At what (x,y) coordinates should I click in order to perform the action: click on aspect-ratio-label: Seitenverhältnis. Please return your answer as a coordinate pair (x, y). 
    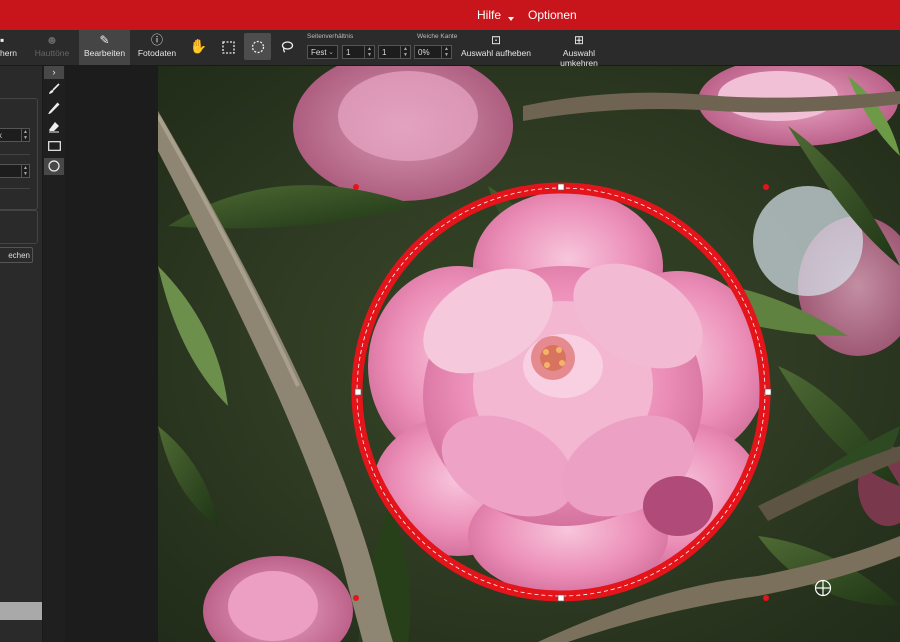
    Looking at the image, I should click on (330, 36).